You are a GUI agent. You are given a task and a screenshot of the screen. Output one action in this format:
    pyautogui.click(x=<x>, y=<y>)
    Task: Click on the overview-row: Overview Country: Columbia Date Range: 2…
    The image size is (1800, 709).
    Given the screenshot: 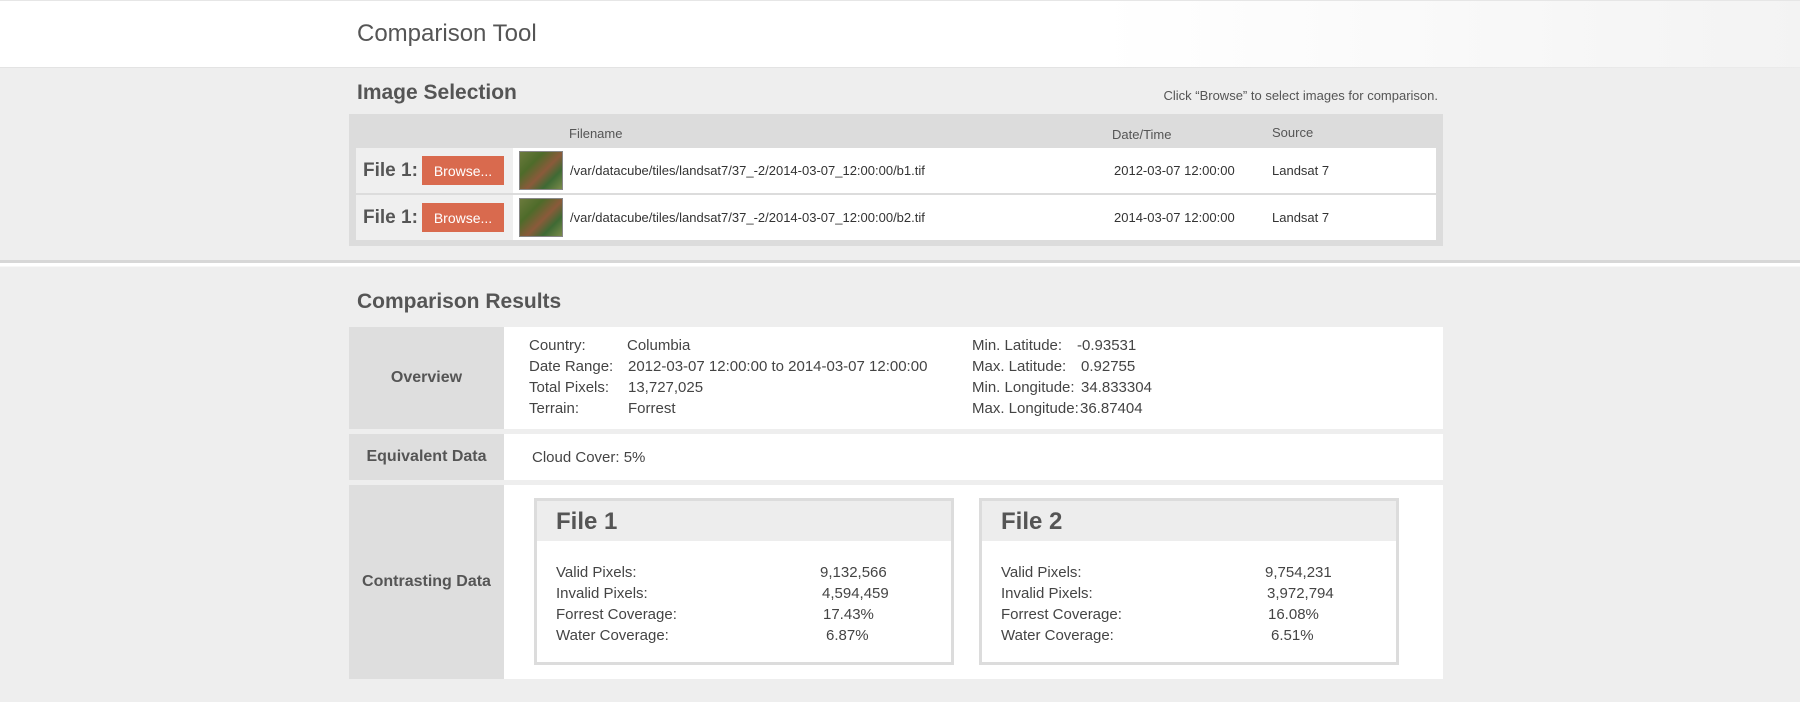 What is the action you would take?
    pyautogui.click(x=896, y=378)
    